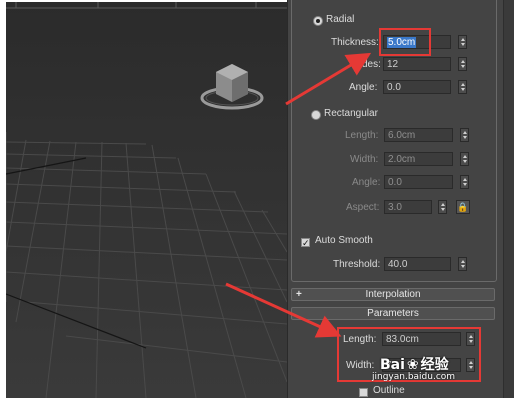  Describe the element at coordinates (328, 79) in the screenshot. I see `arrow-to-thickness` at that location.